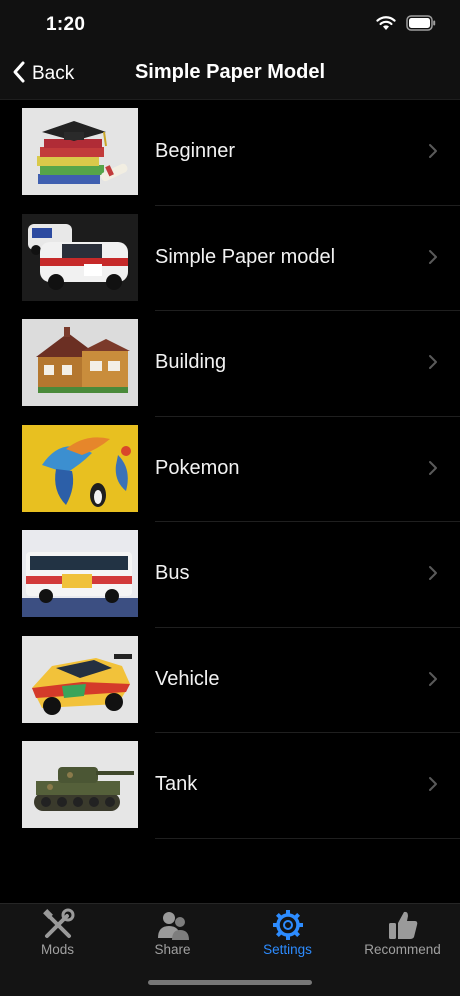 The width and height of the screenshot is (460, 996). I want to click on list-item: Pokemon, so click(230, 469).